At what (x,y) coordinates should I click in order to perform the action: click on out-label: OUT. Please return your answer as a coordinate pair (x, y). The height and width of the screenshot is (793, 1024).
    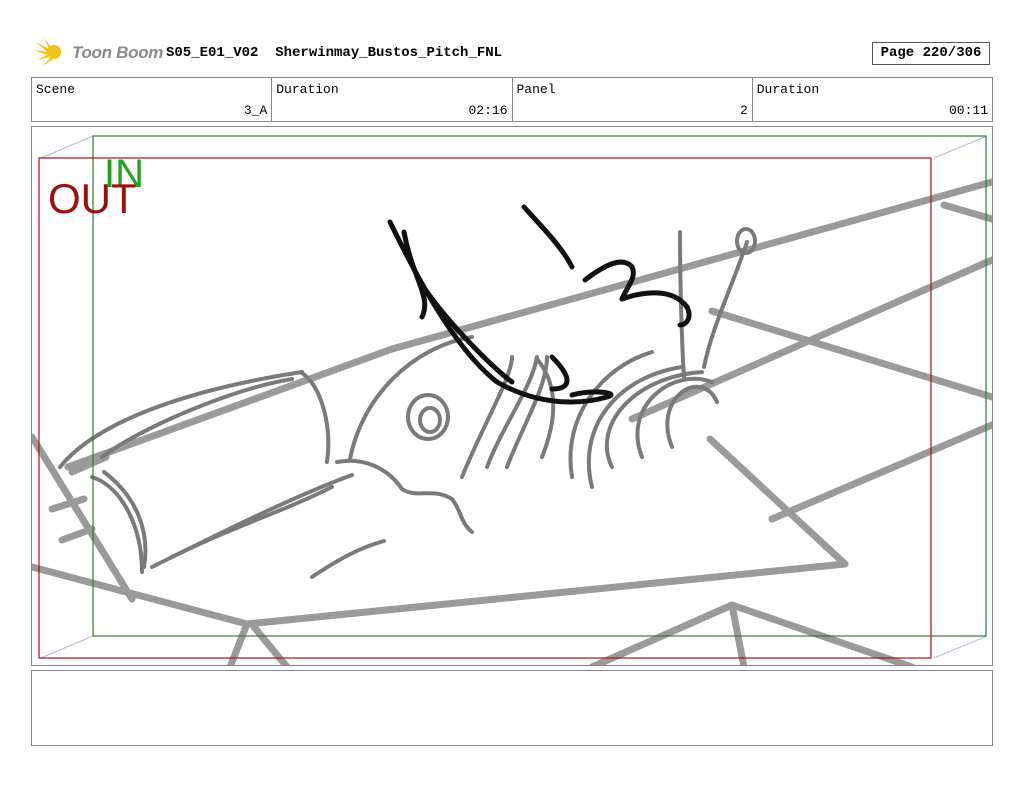
    Looking at the image, I should click on (92, 198).